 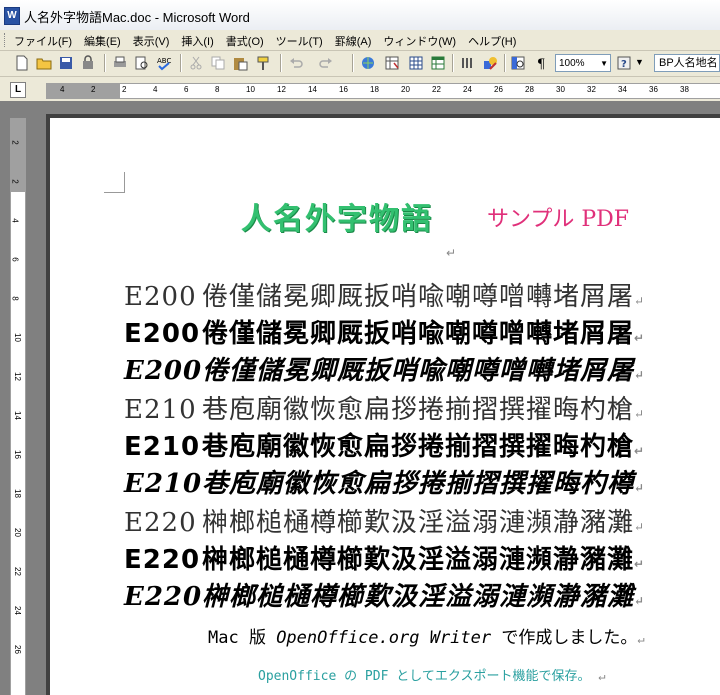 What do you see at coordinates (66, 63) in the screenshot?
I see `save-icon` at bounding box center [66, 63].